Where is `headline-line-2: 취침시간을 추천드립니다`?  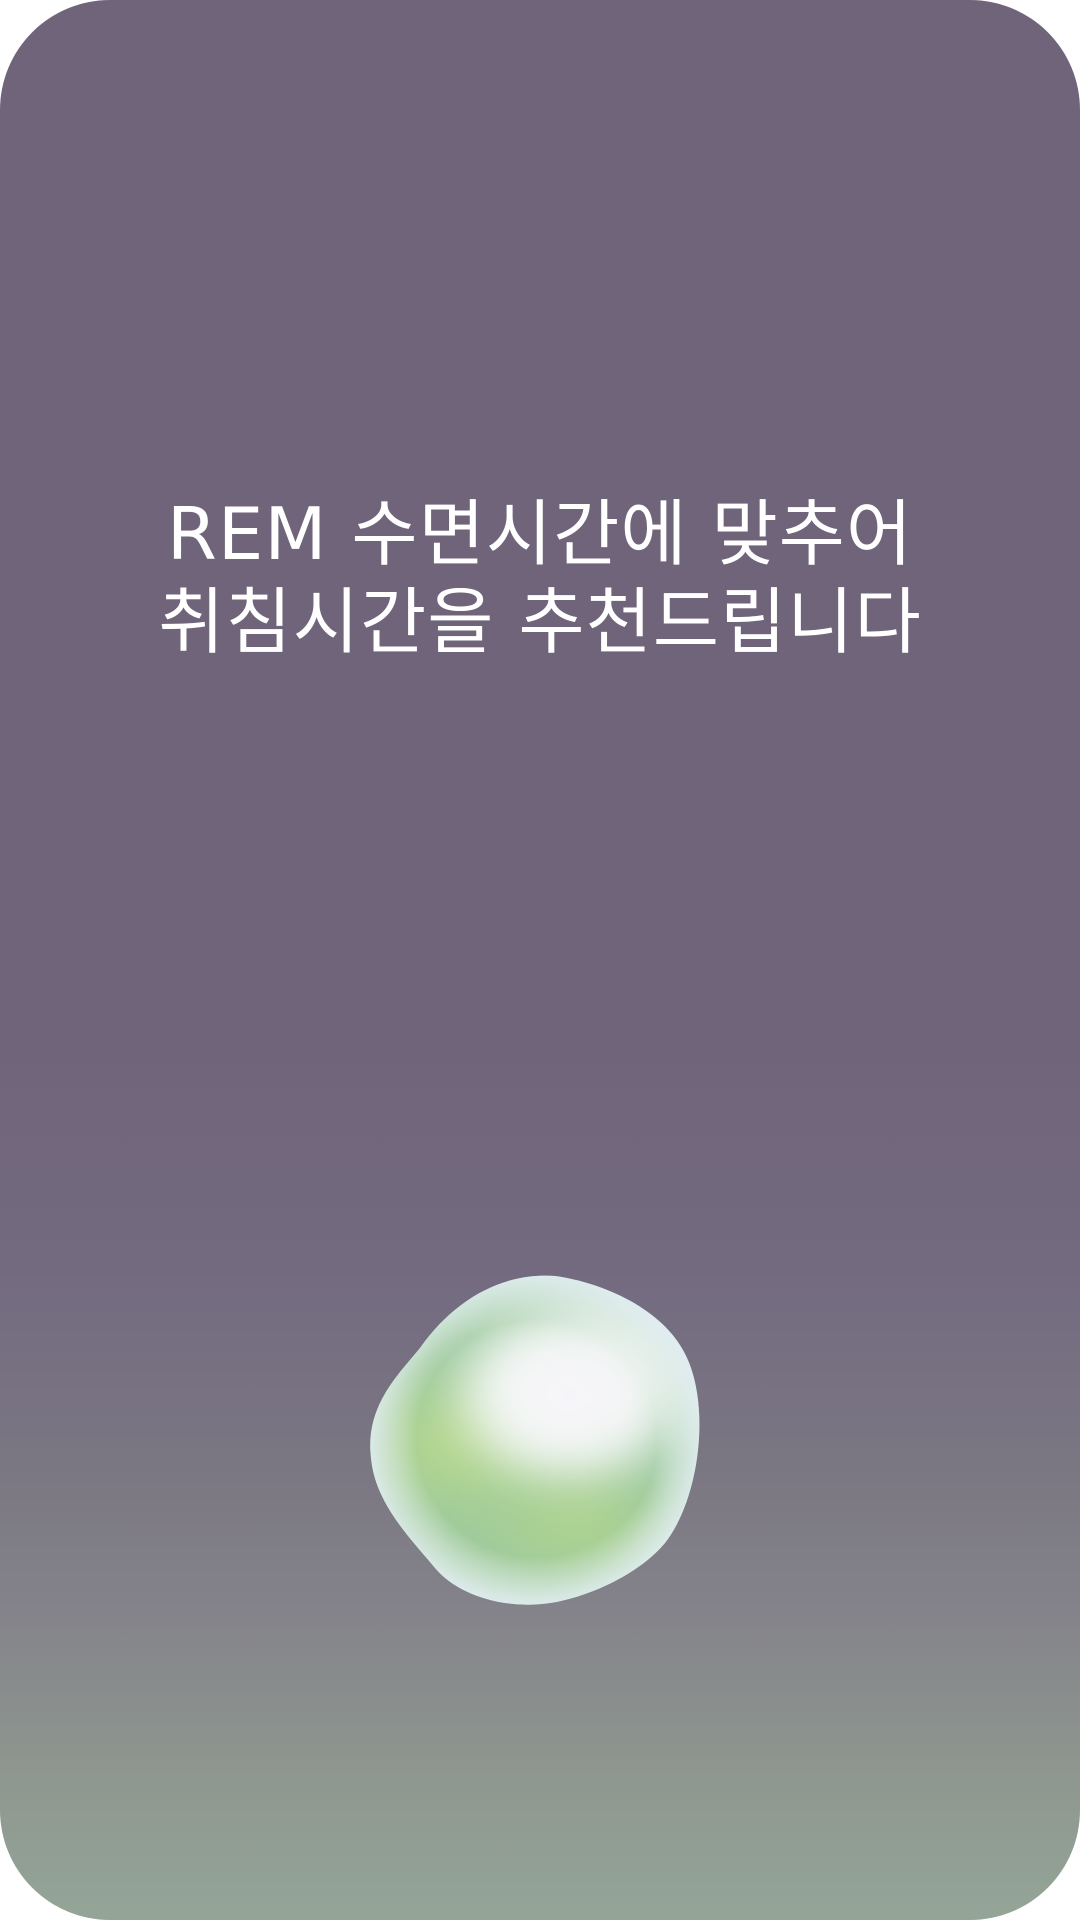 headline-line-2: 취침시간을 추천드립니다 is located at coordinates (540, 622).